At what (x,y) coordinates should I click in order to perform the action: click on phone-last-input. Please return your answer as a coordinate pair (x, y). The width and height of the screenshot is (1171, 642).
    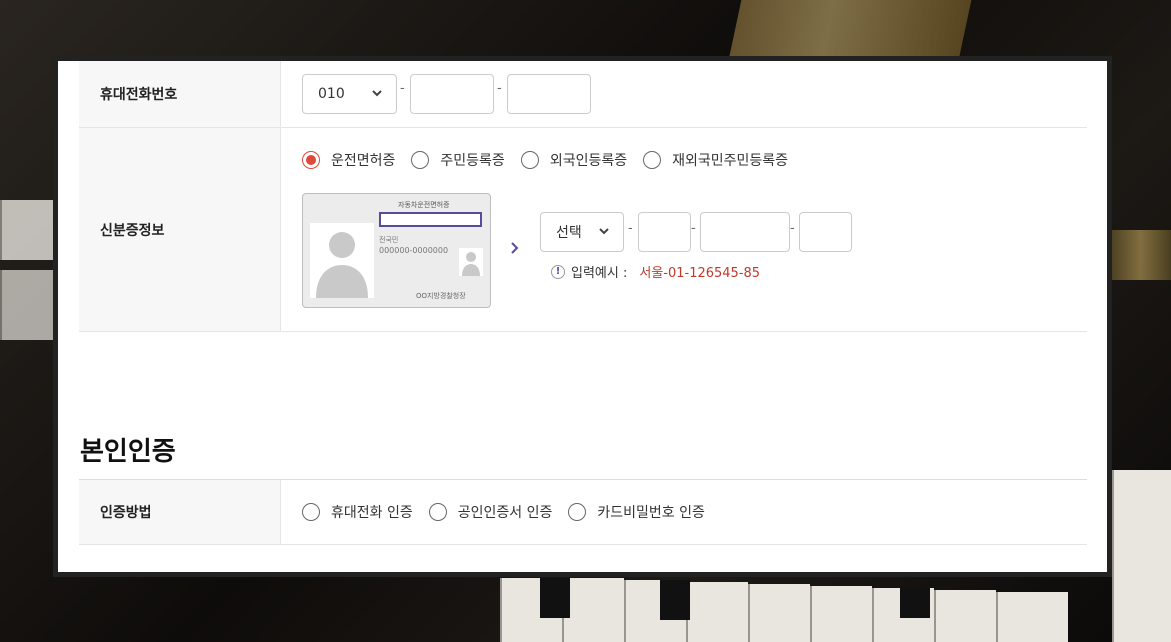
    Looking at the image, I should click on (549, 94).